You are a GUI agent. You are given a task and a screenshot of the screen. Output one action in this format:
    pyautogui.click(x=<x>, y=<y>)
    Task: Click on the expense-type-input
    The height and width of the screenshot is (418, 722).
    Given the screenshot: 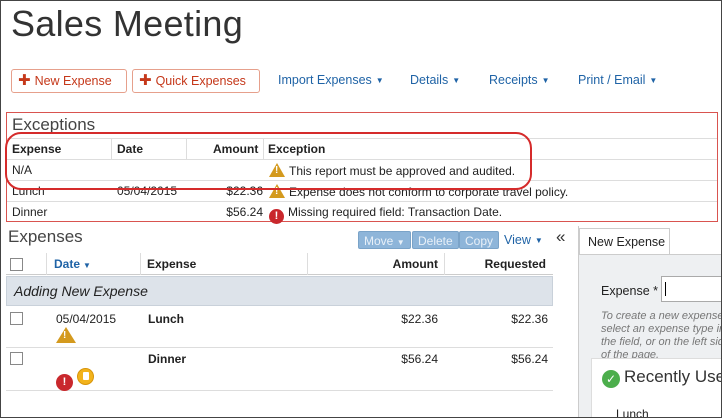 What is the action you would take?
    pyautogui.click(x=691, y=289)
    